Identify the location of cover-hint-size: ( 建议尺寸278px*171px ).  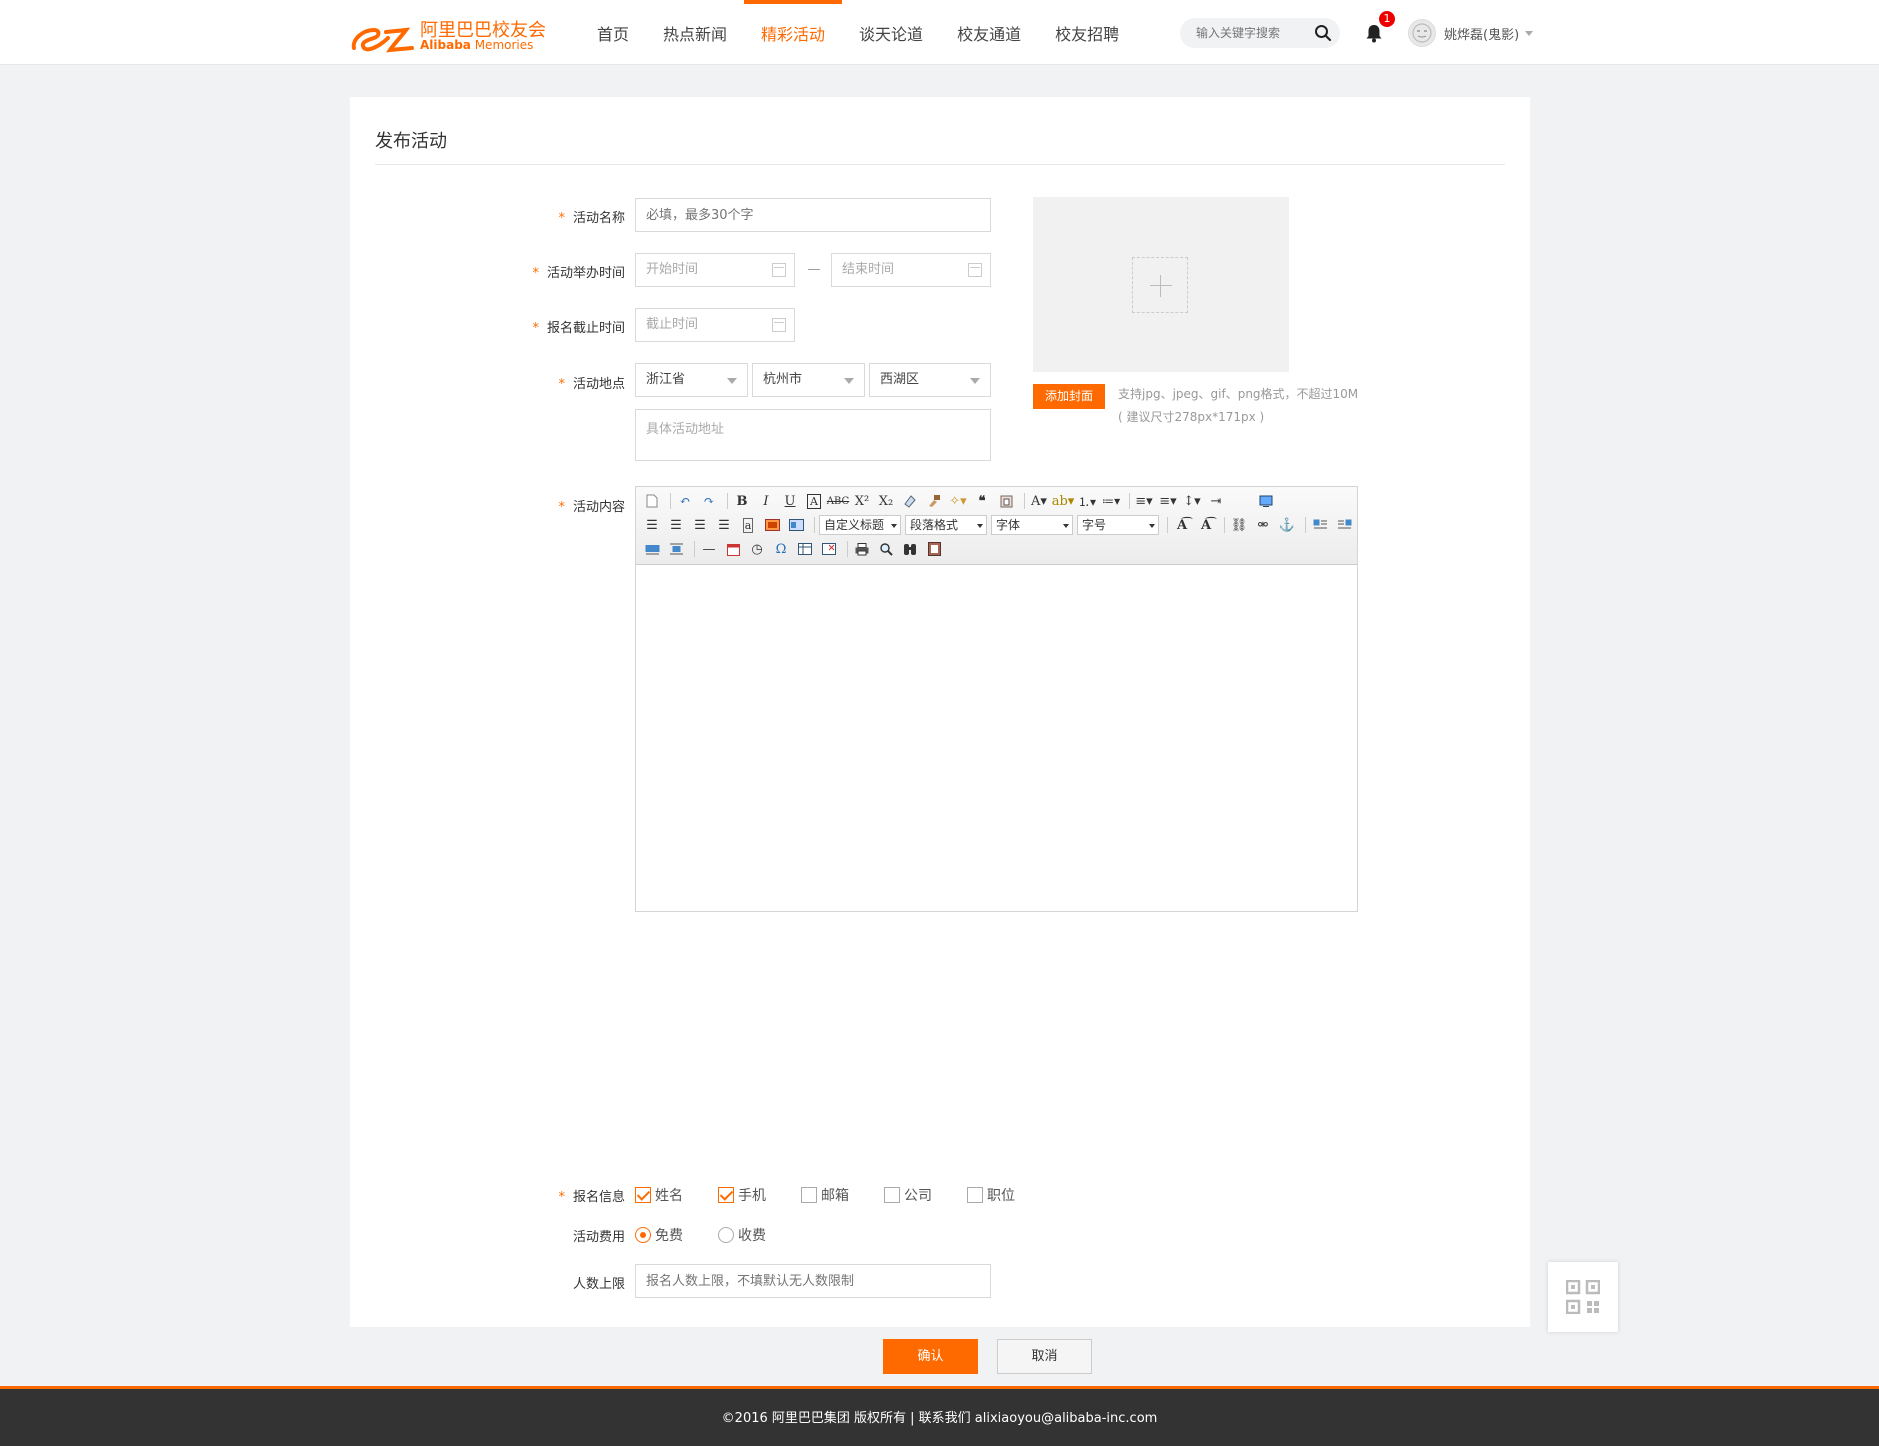
(1191, 417).